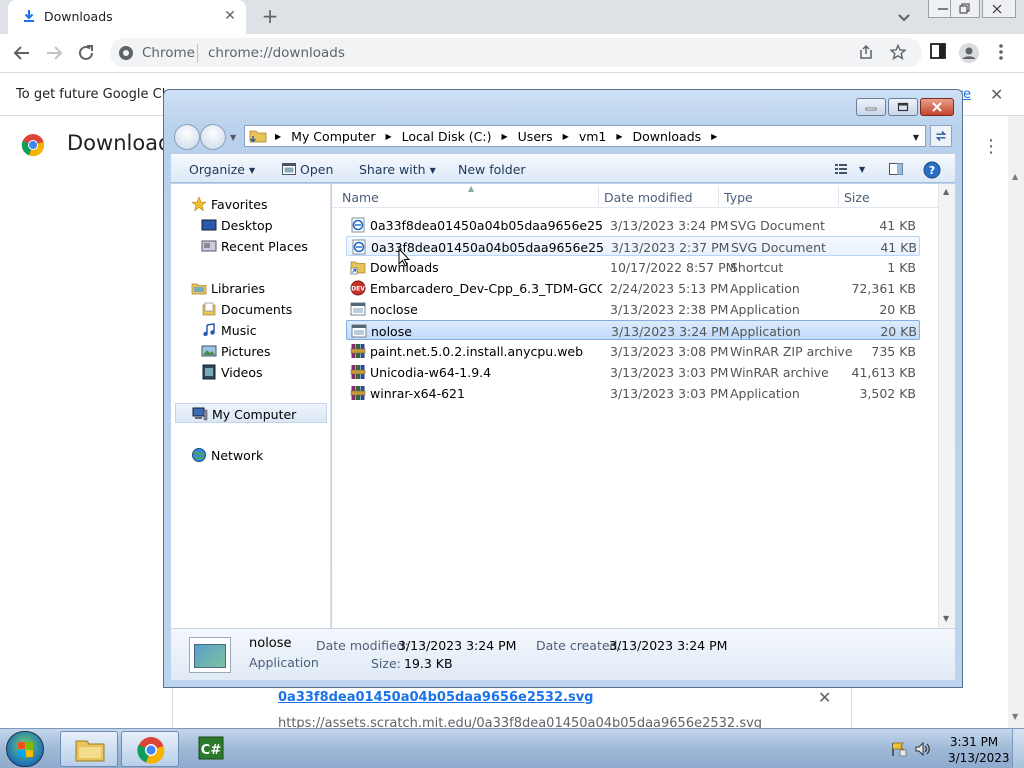 Image resolution: width=1024 pixels, height=768 pixels. I want to click on forward-arrow-icon, so click(54, 53).